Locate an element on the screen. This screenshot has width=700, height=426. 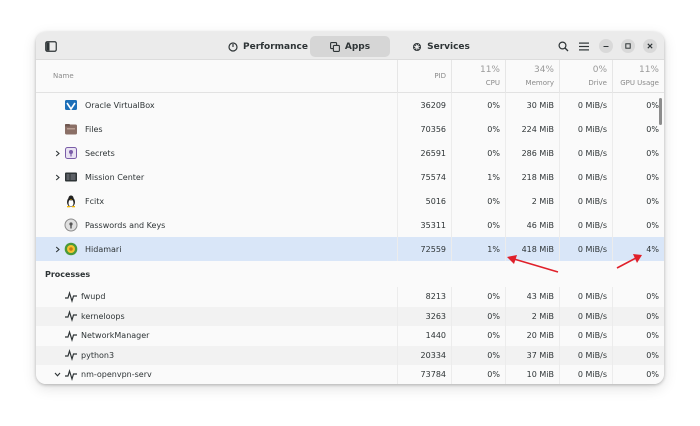
hamburger-menu-icon is located at coordinates (584, 46).